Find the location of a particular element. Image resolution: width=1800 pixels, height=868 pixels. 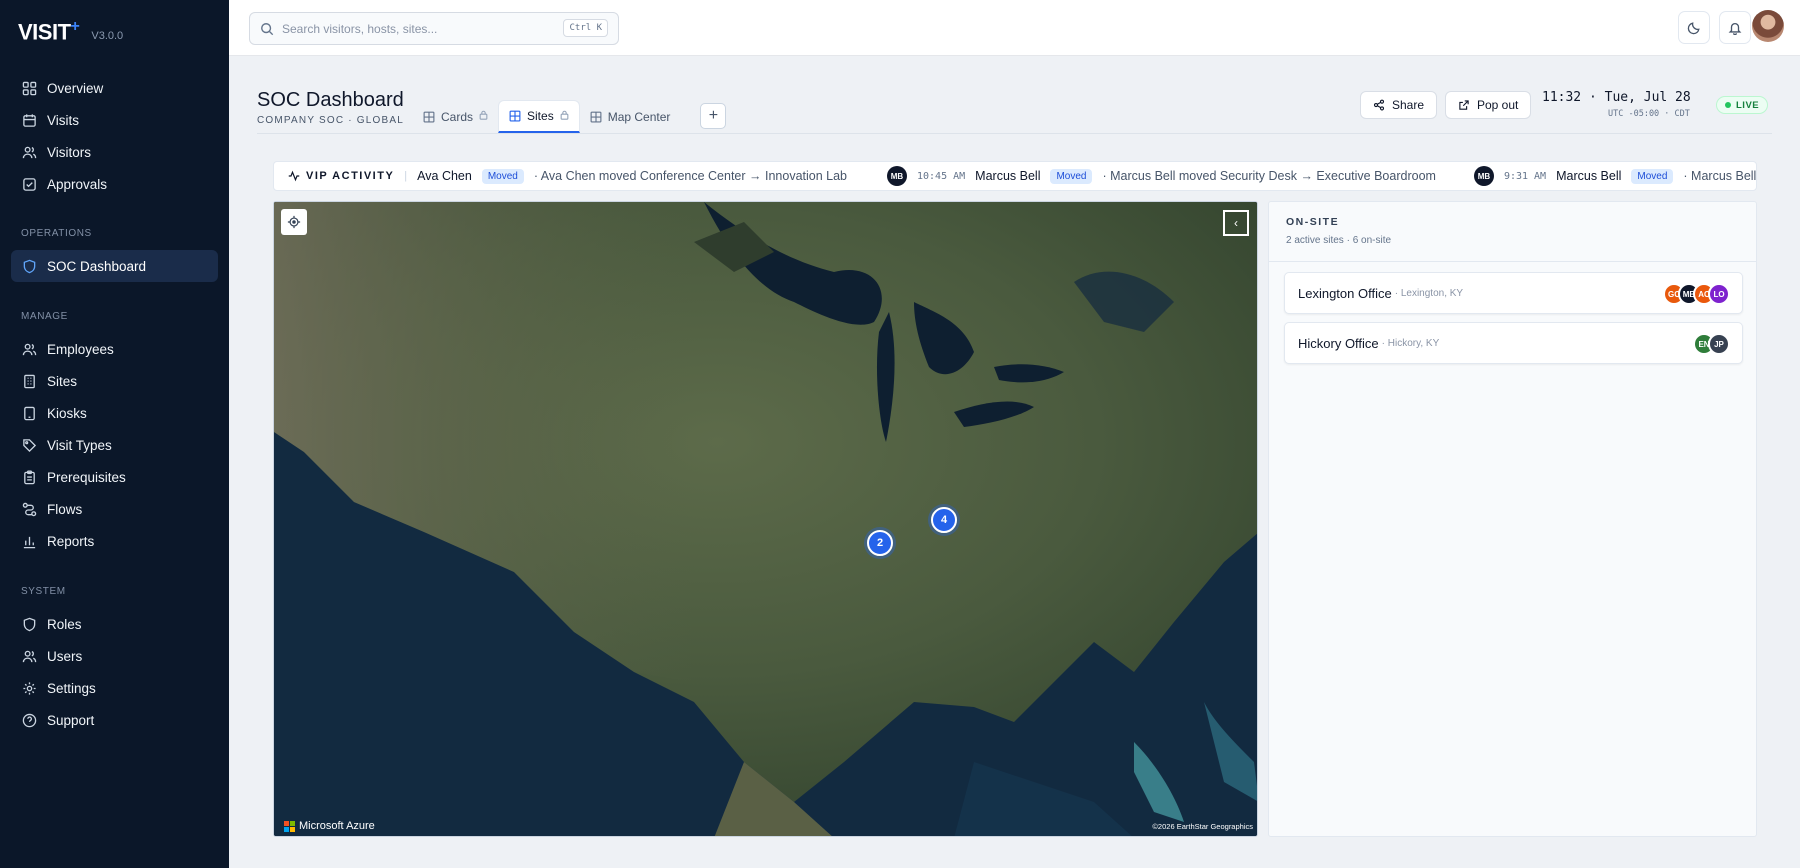

sidebar-item-label: Visit Types is located at coordinates (79, 445).